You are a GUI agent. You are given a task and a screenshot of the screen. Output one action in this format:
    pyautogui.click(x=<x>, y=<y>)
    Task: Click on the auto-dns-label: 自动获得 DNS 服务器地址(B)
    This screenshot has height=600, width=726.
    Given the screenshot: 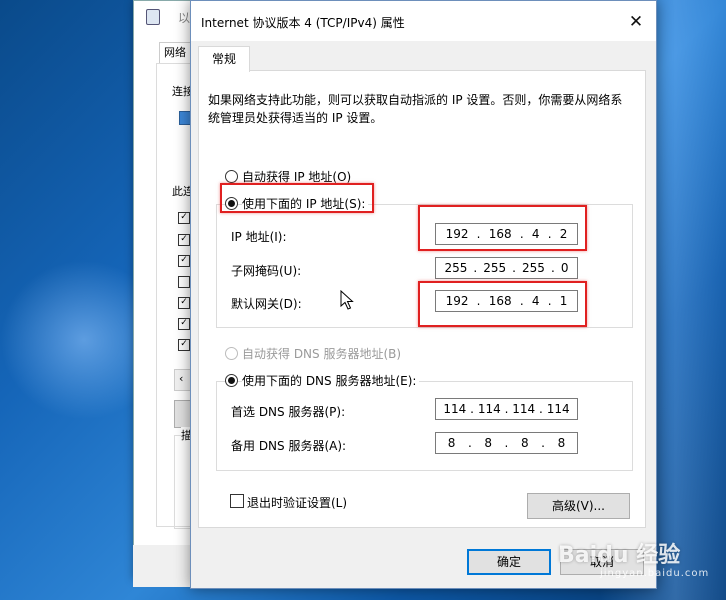 What is the action you would take?
    pyautogui.click(x=322, y=354)
    